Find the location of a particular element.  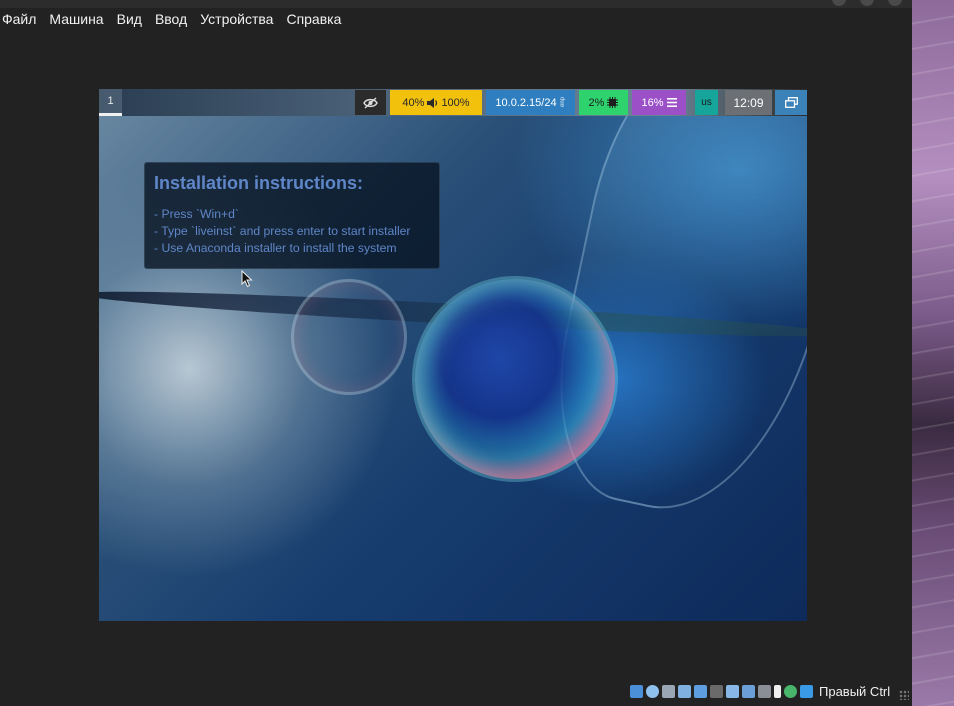

mouse-integration-icon is located at coordinates (777, 691).